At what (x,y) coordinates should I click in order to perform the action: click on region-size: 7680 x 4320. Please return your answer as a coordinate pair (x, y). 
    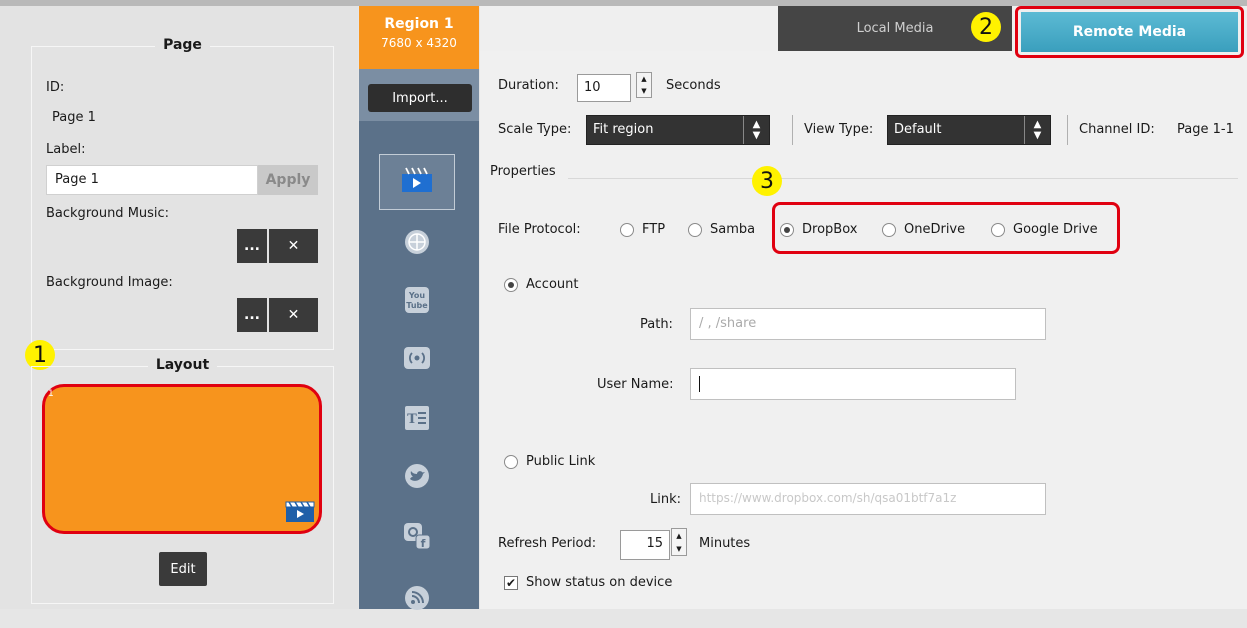
    Looking at the image, I should click on (419, 43).